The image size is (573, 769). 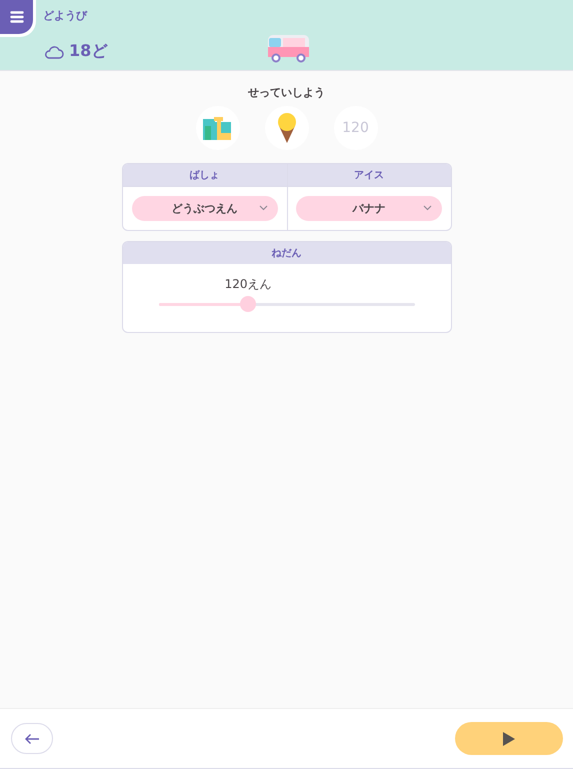 I want to click on day-label: どようび, so click(x=65, y=15).